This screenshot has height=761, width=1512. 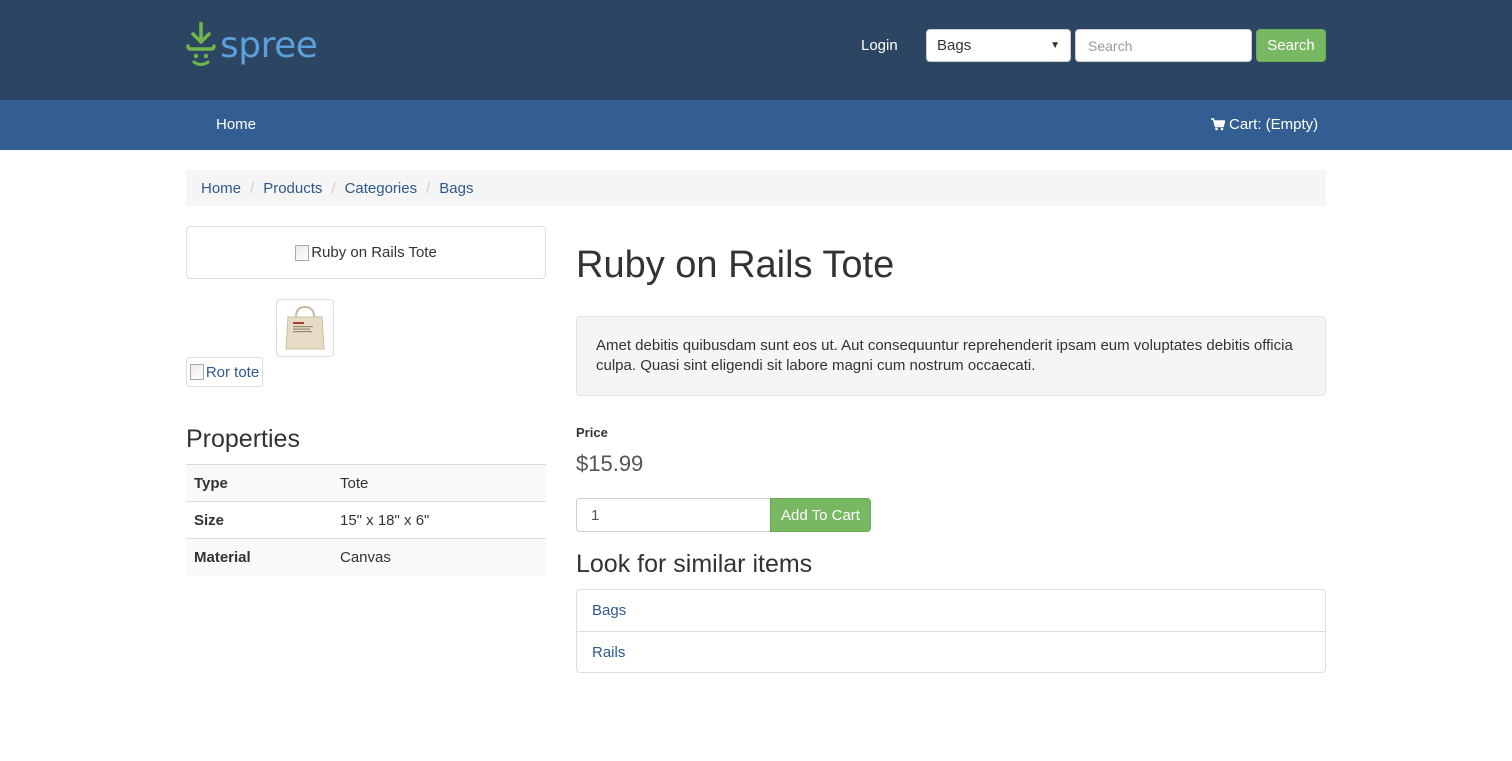 I want to click on property-key: Material, so click(x=259, y=557).